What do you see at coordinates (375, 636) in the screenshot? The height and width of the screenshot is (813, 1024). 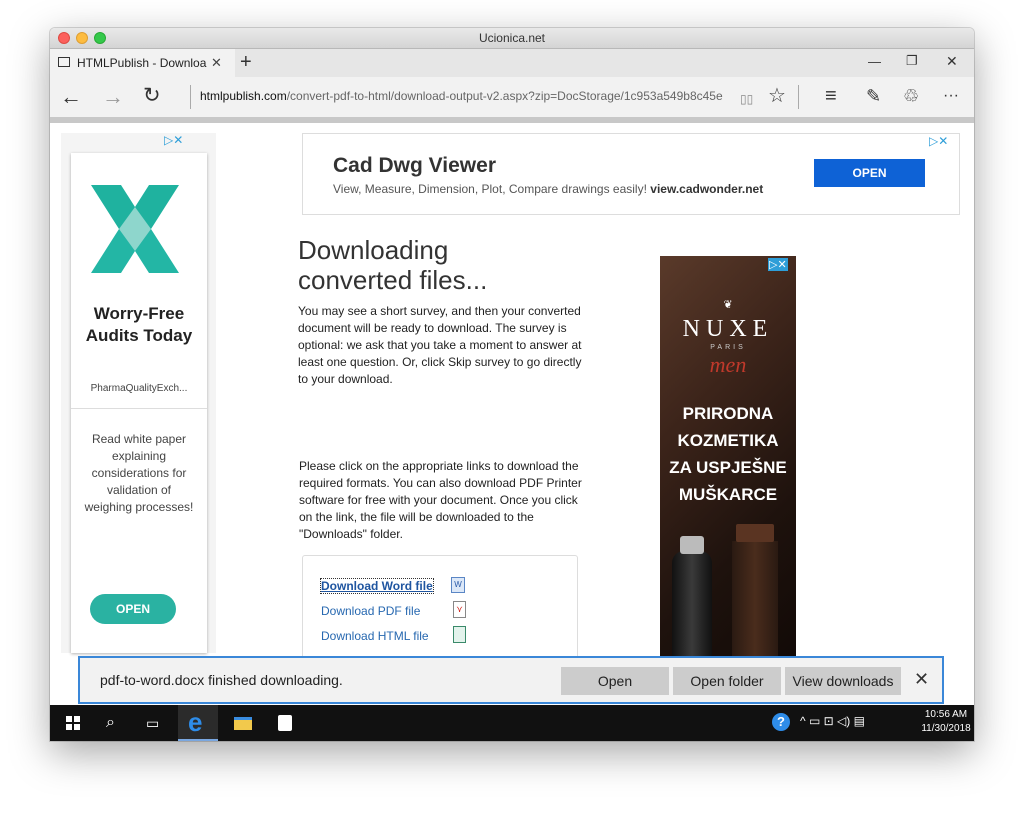 I see `download-html-link: Download HTML file` at bounding box center [375, 636].